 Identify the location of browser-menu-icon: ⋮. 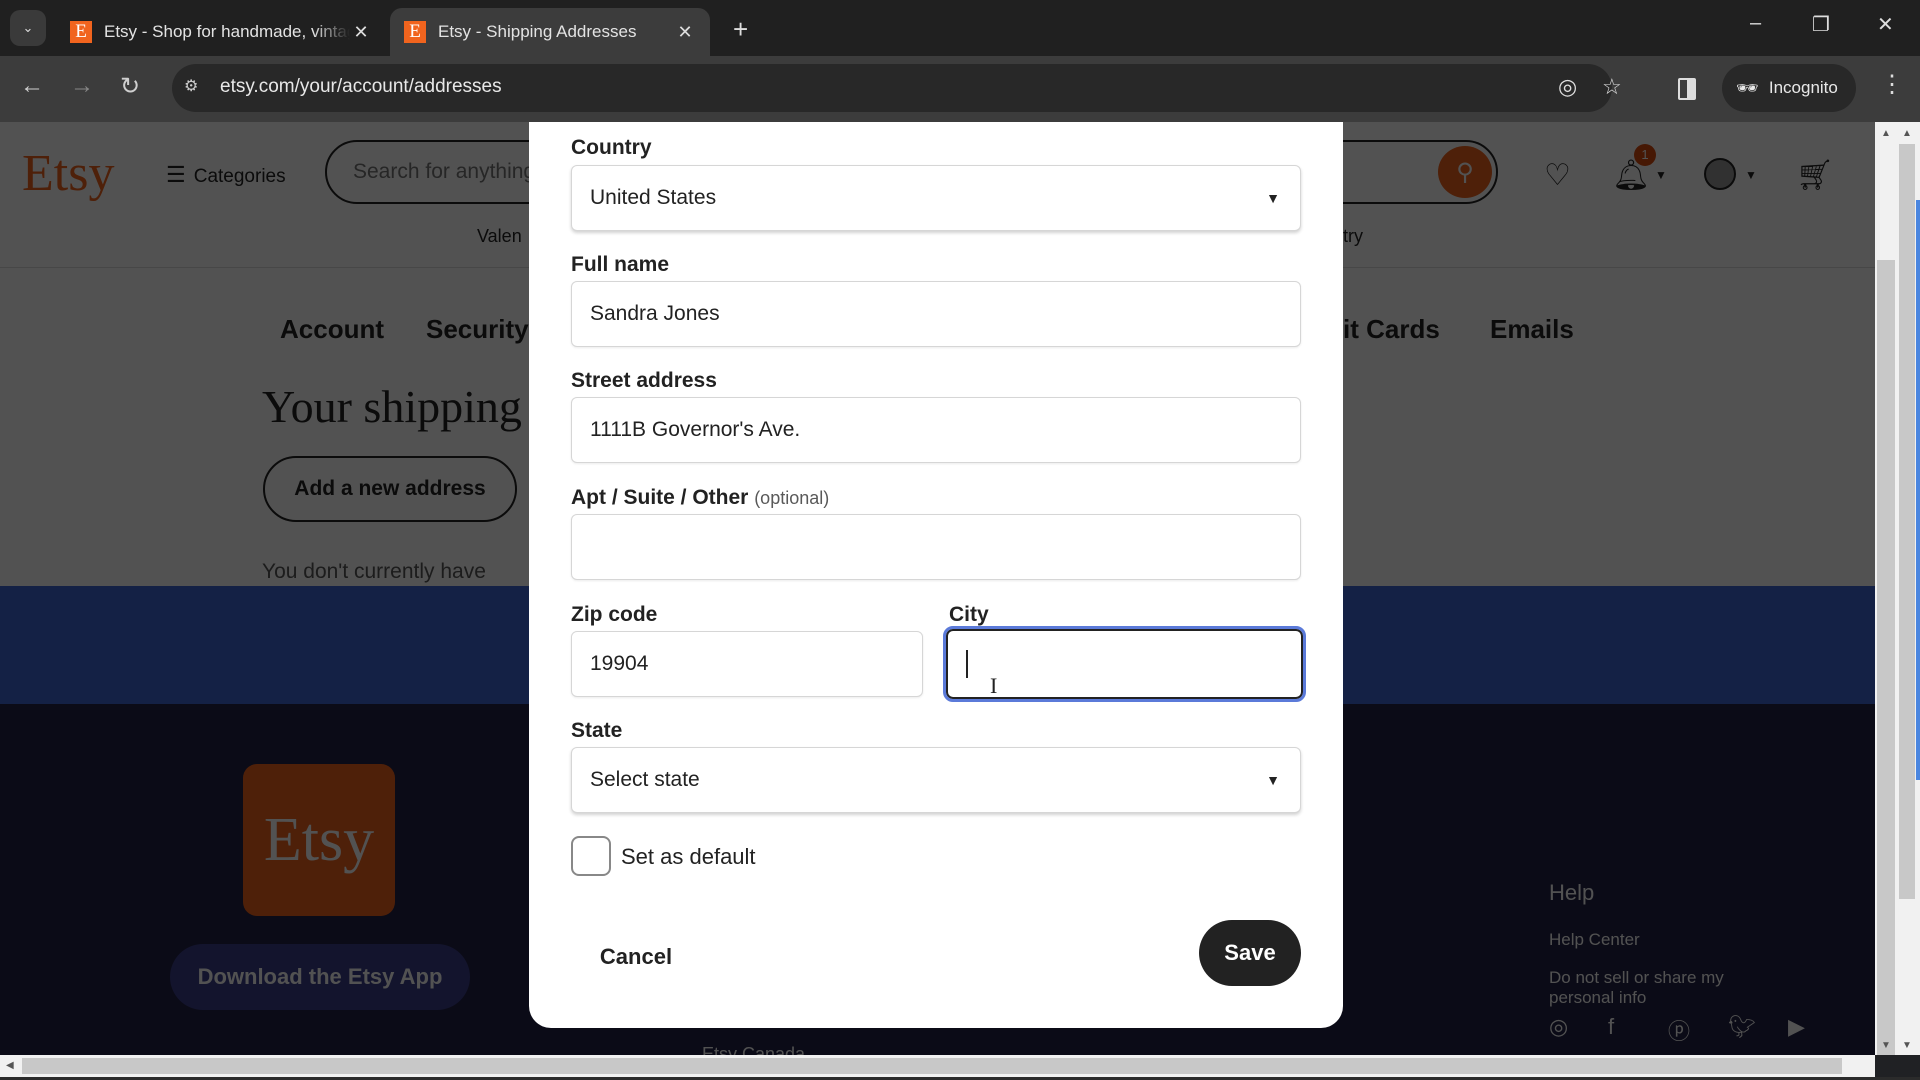
(1892, 84).